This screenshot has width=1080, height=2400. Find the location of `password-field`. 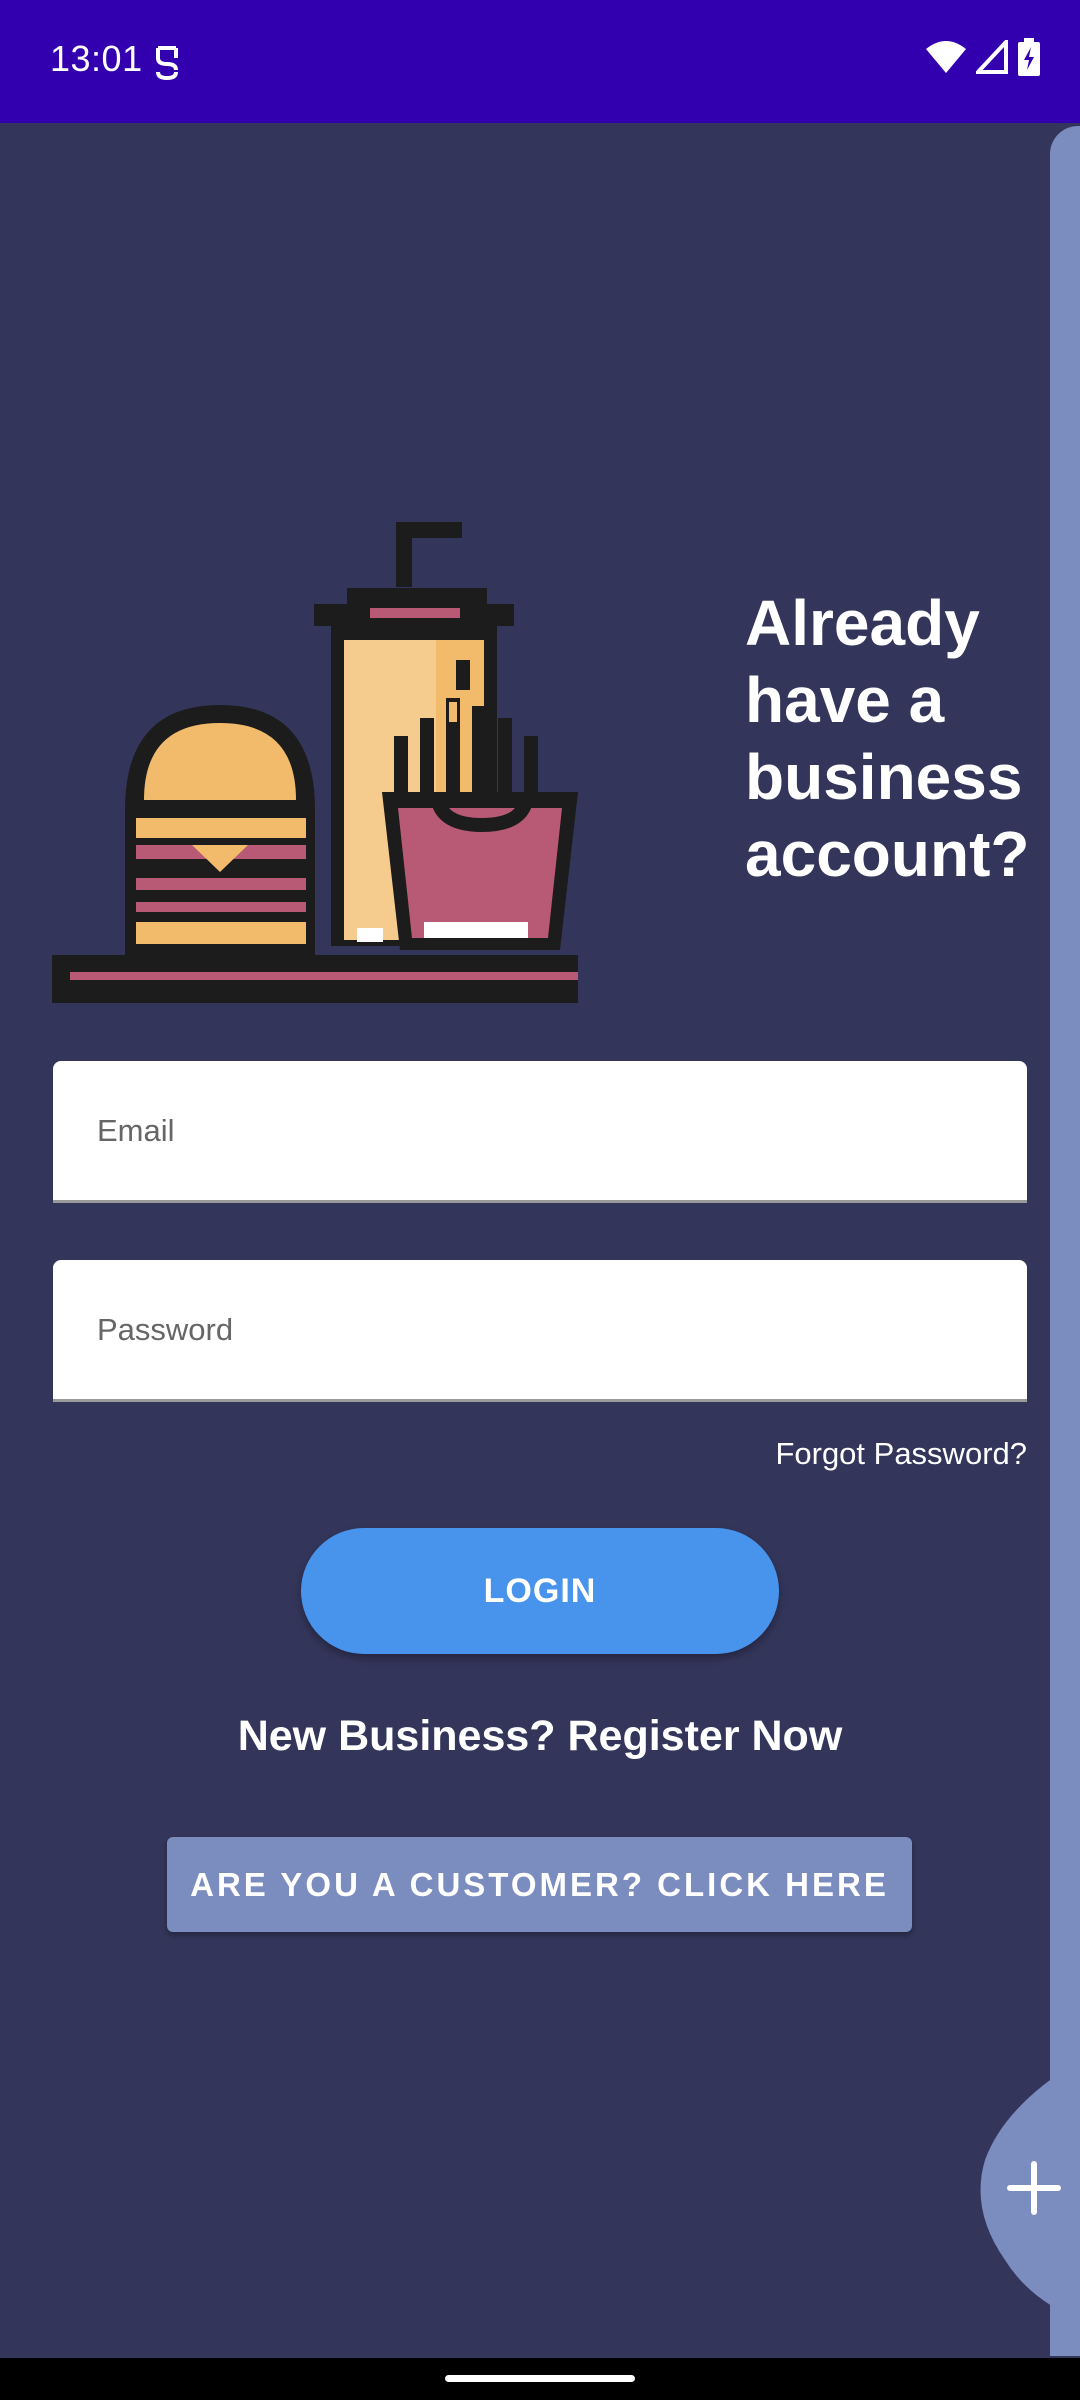

password-field is located at coordinates (540, 1331).